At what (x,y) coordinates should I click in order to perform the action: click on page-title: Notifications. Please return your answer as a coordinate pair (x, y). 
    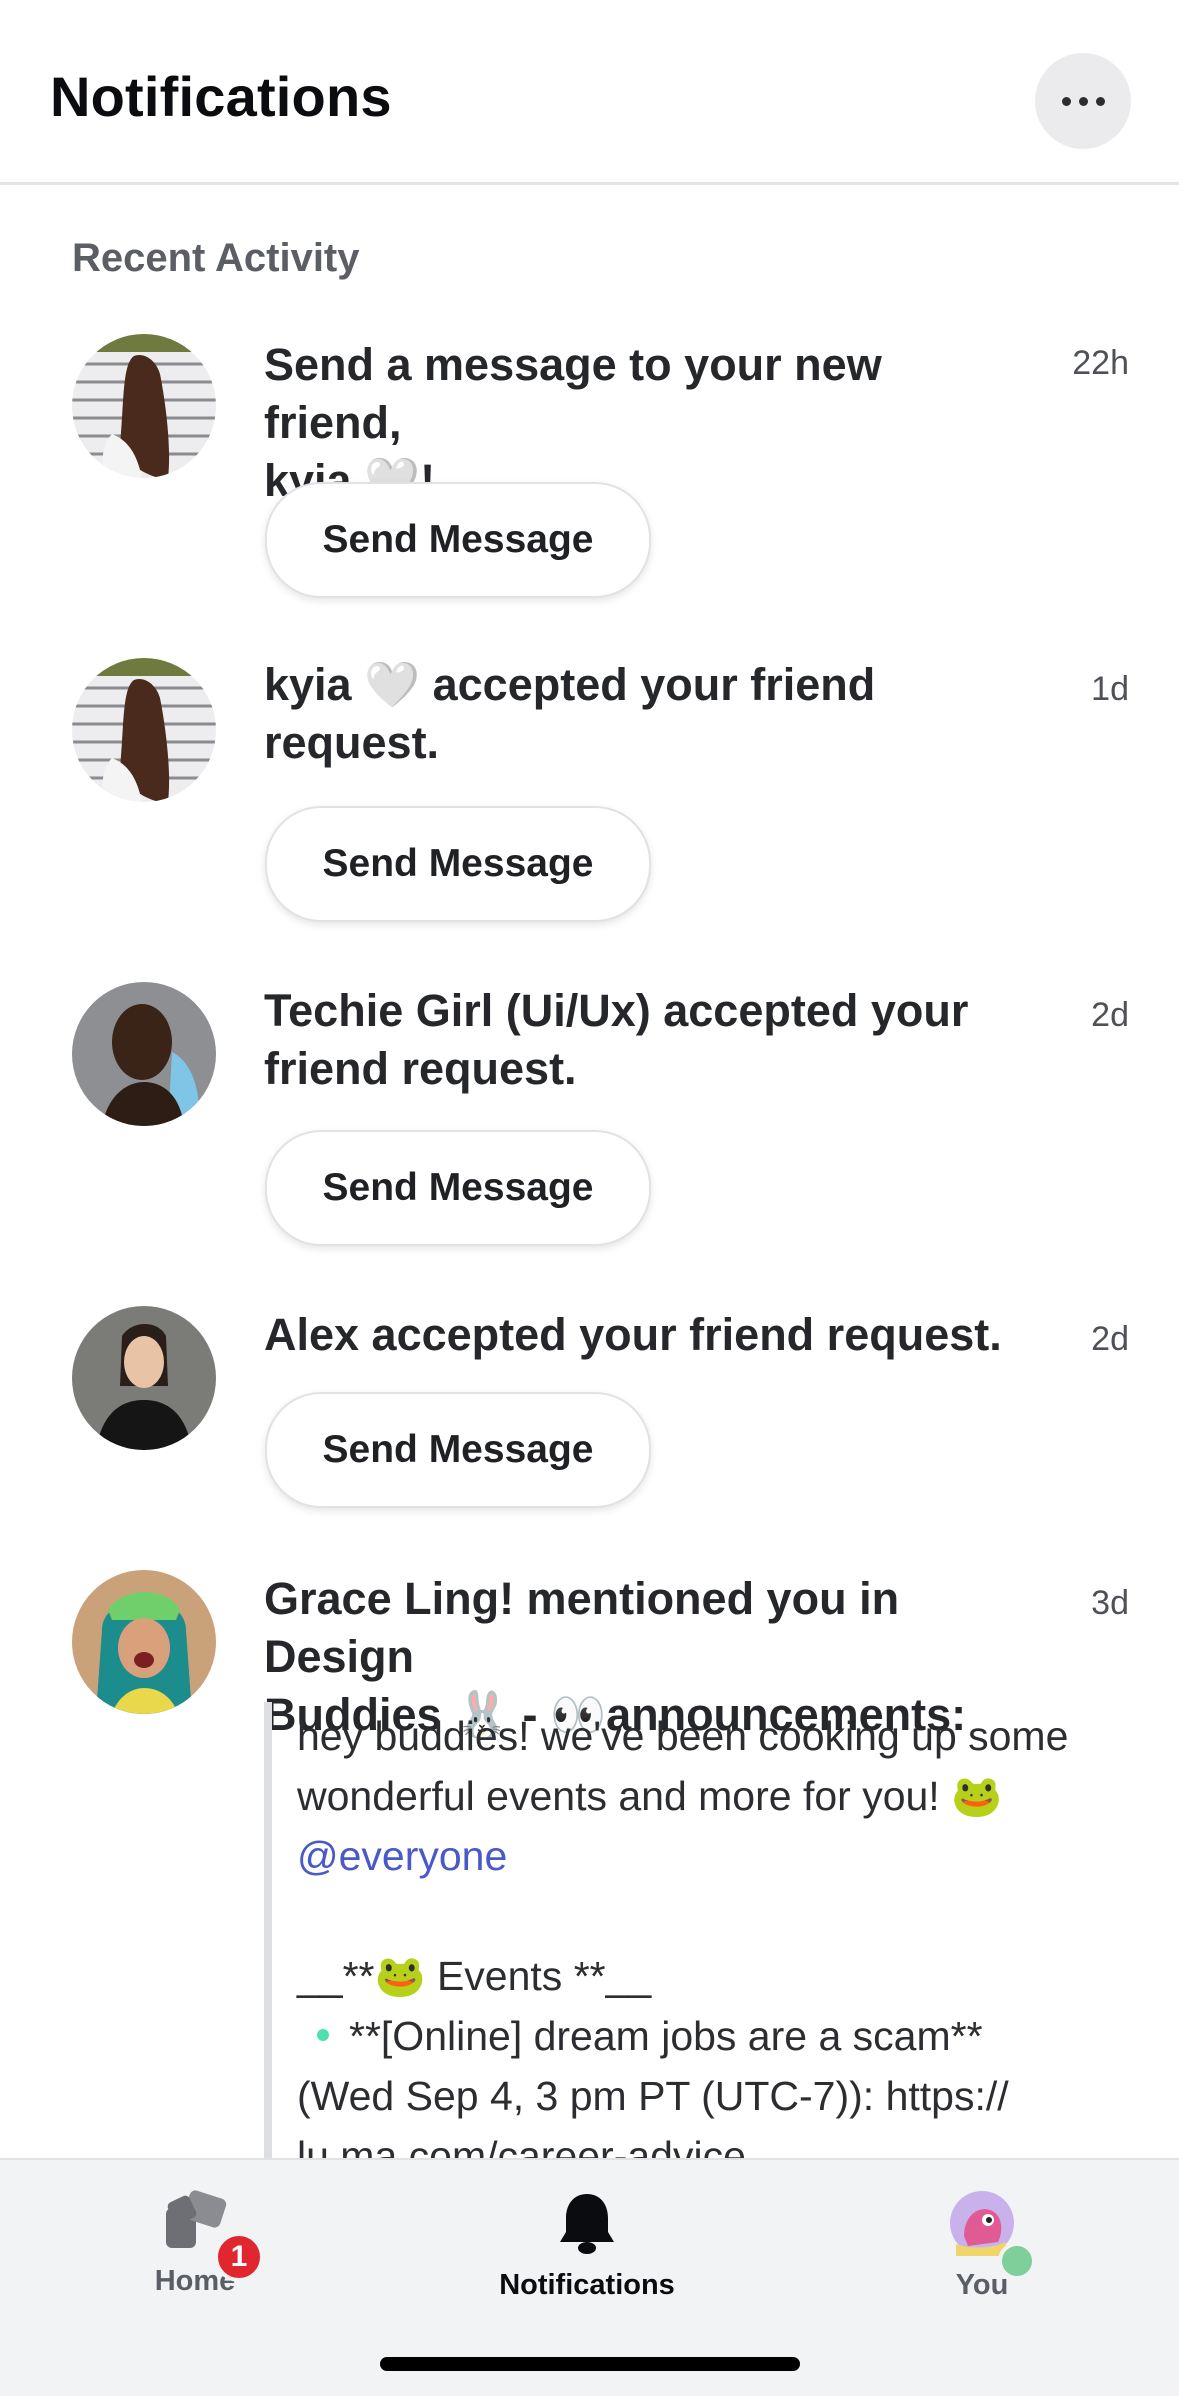
    Looking at the image, I should click on (221, 96).